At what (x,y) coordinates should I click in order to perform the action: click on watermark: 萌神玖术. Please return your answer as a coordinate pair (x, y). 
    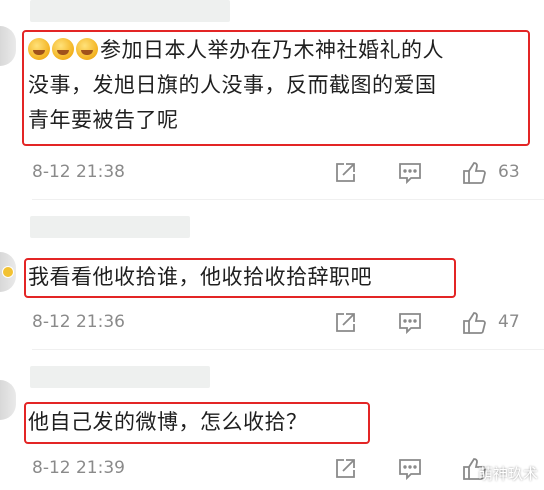
    Looking at the image, I should click on (507, 474).